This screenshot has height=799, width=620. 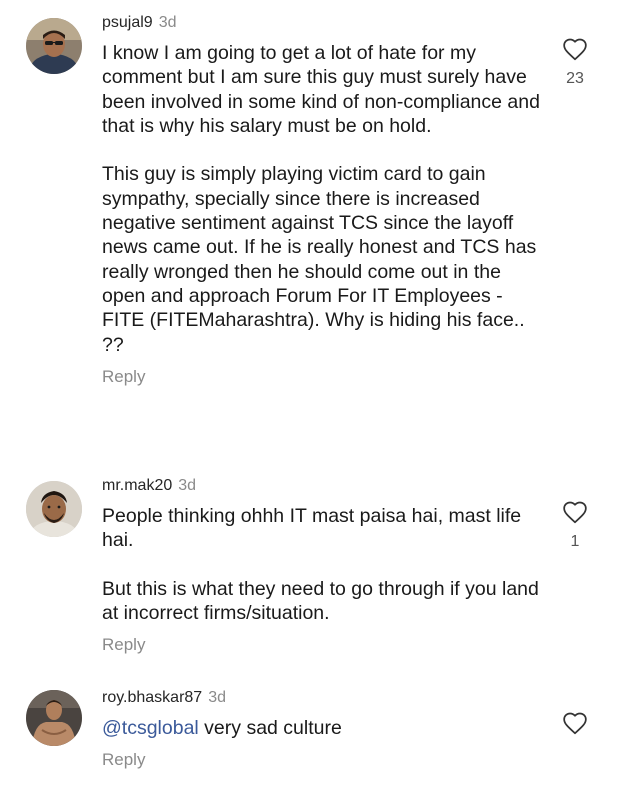 I want to click on comment-text-span: very sad culture, so click(x=270, y=728).